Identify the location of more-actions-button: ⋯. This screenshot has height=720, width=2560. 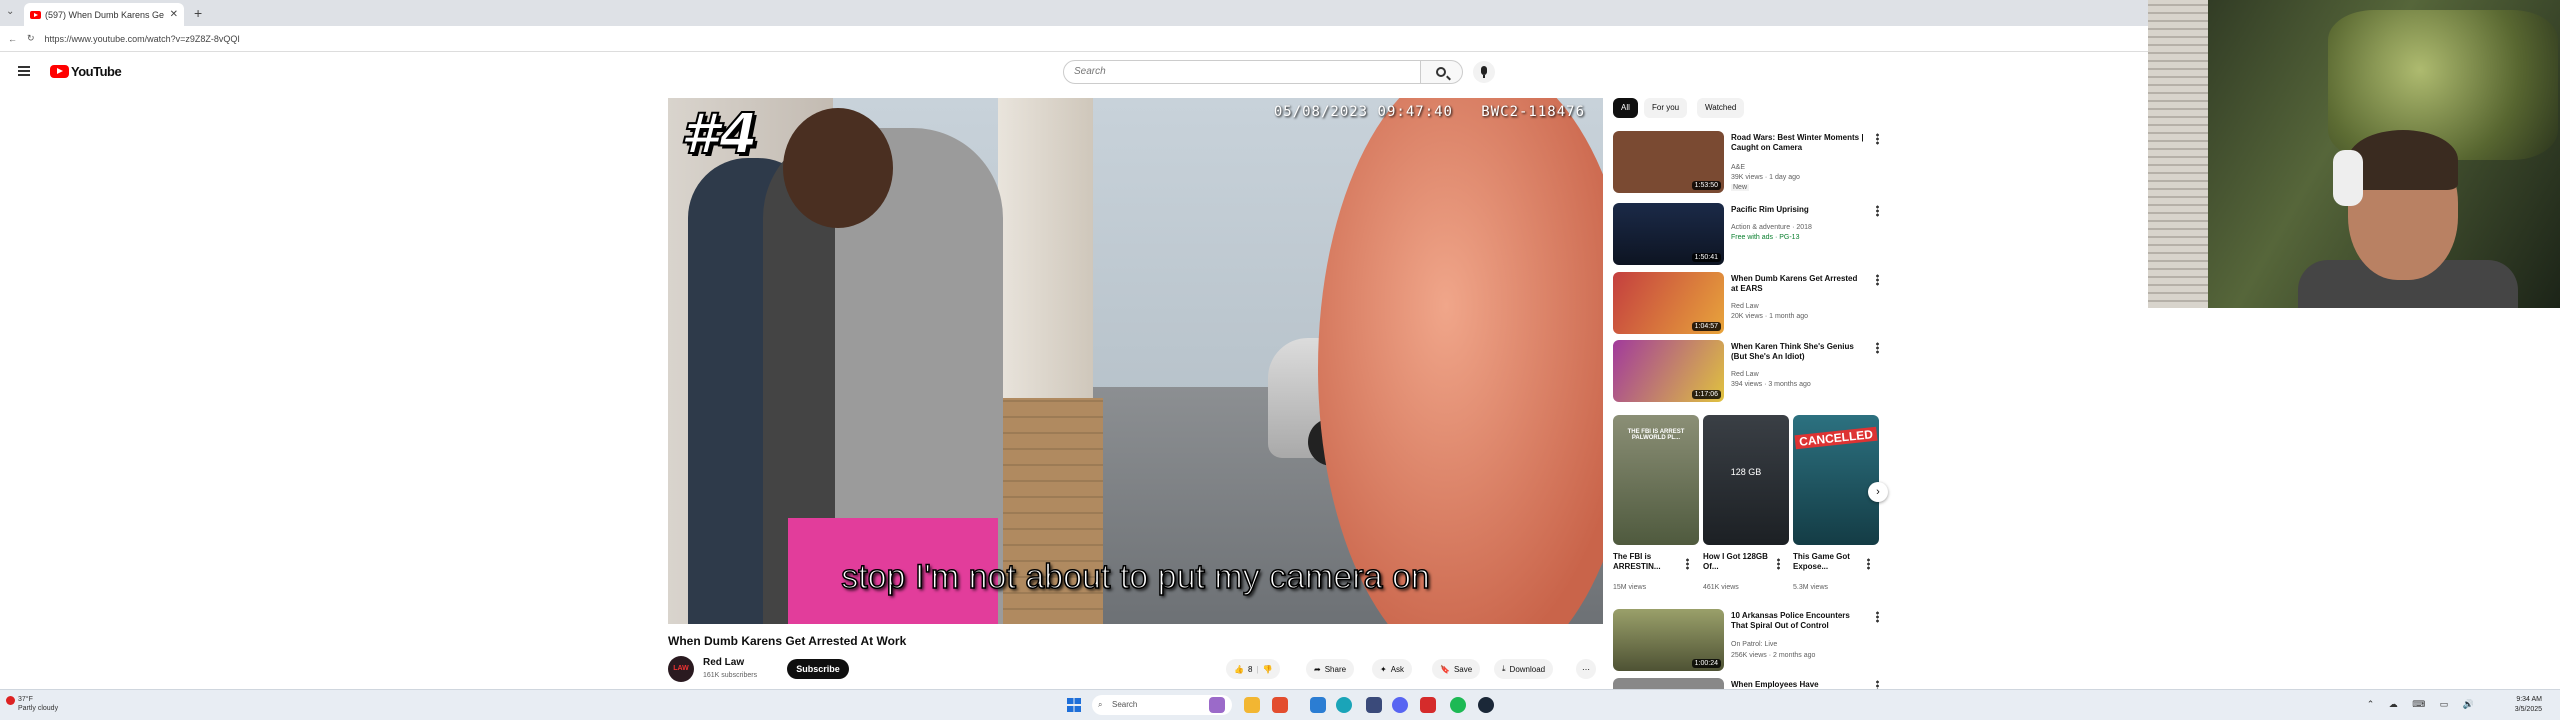
(1586, 669).